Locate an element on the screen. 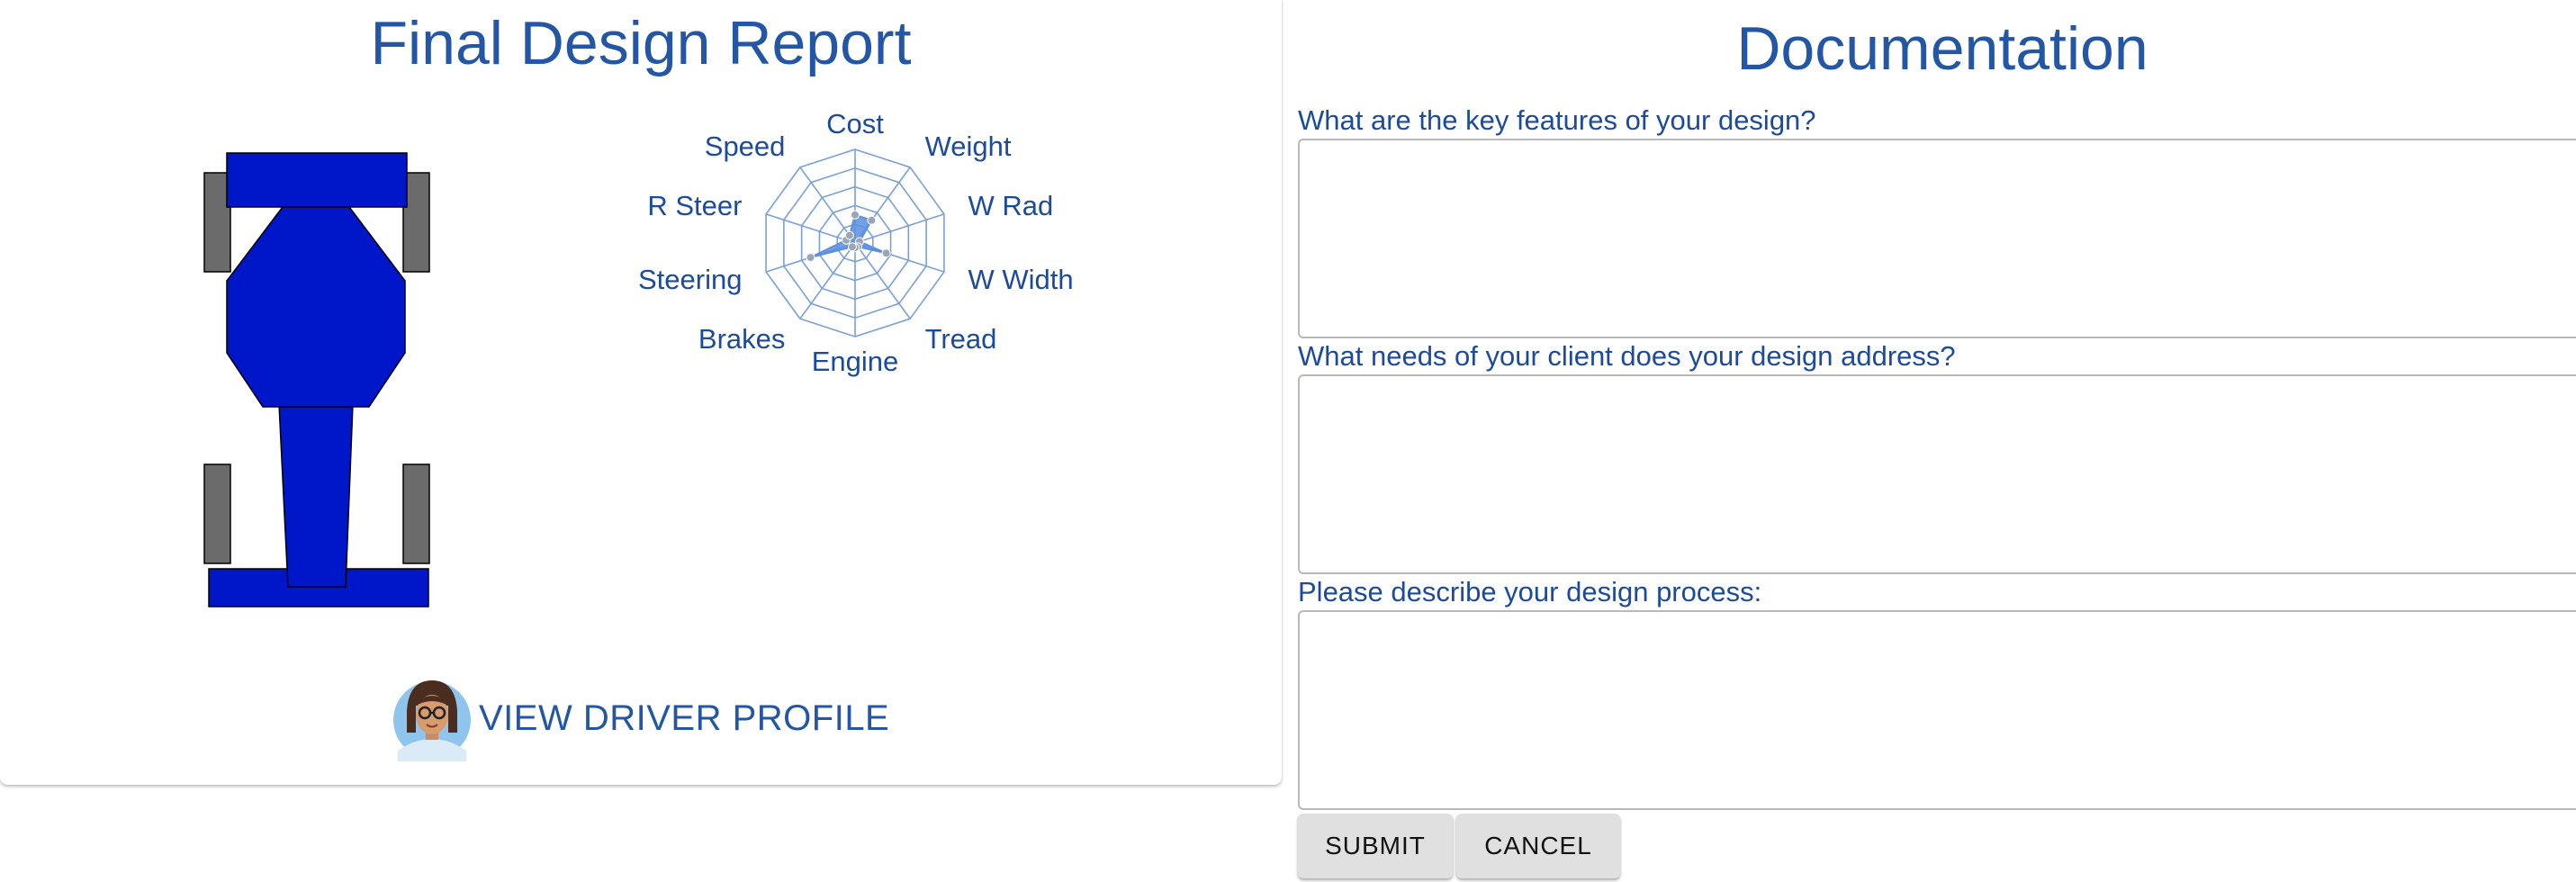 This screenshot has height=882, width=2576. car-tail is located at coordinates (316, 495).